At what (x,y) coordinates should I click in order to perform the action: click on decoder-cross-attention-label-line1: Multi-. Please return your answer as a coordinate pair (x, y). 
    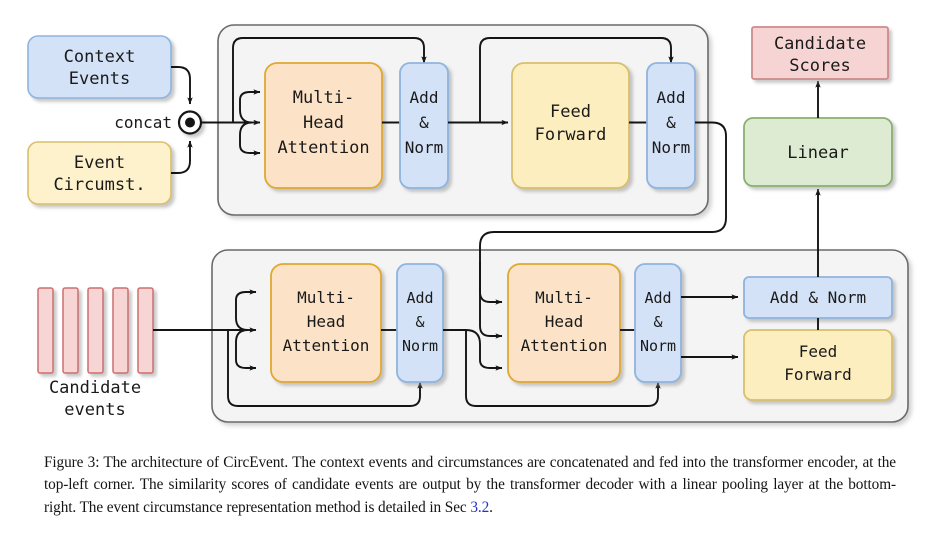
    Looking at the image, I should click on (564, 297).